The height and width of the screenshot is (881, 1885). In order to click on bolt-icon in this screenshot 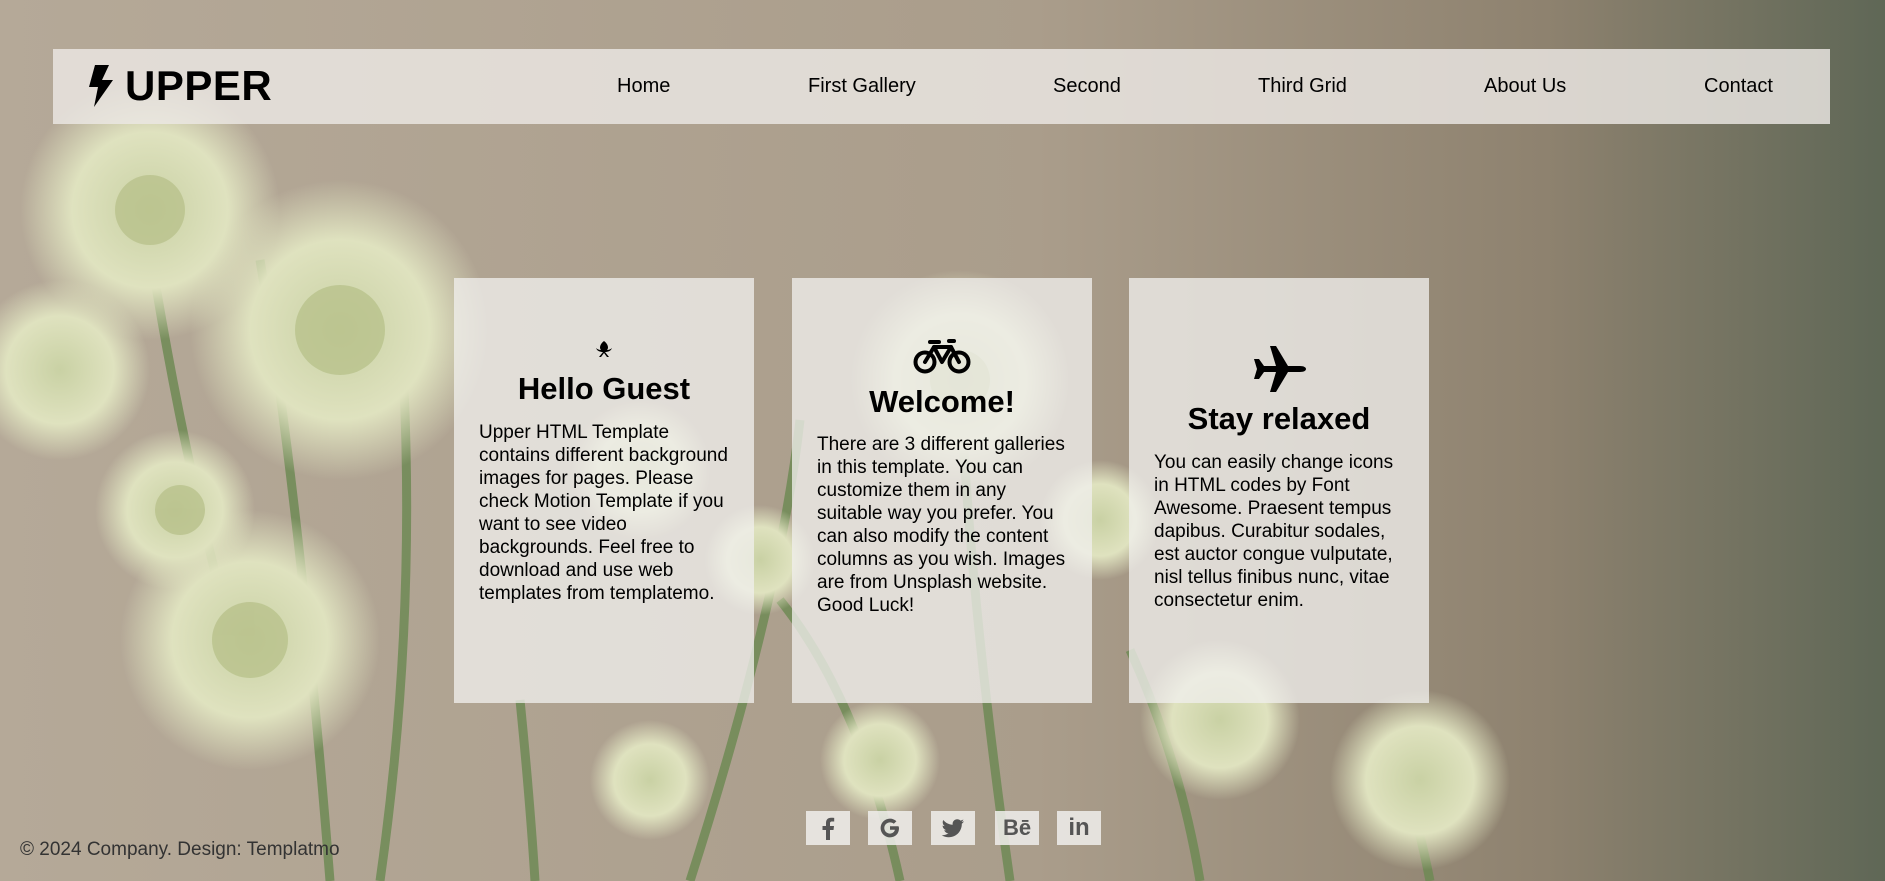, I will do `click(101, 86)`.